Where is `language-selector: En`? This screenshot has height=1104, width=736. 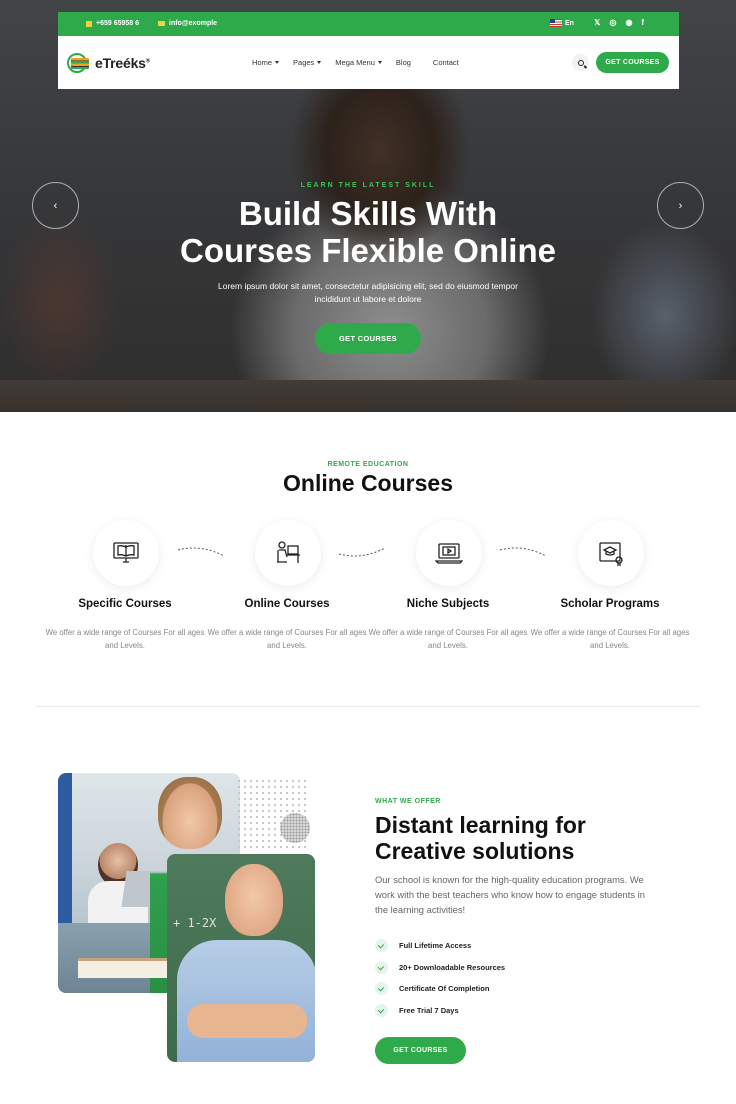
language-selector: En is located at coordinates (562, 23).